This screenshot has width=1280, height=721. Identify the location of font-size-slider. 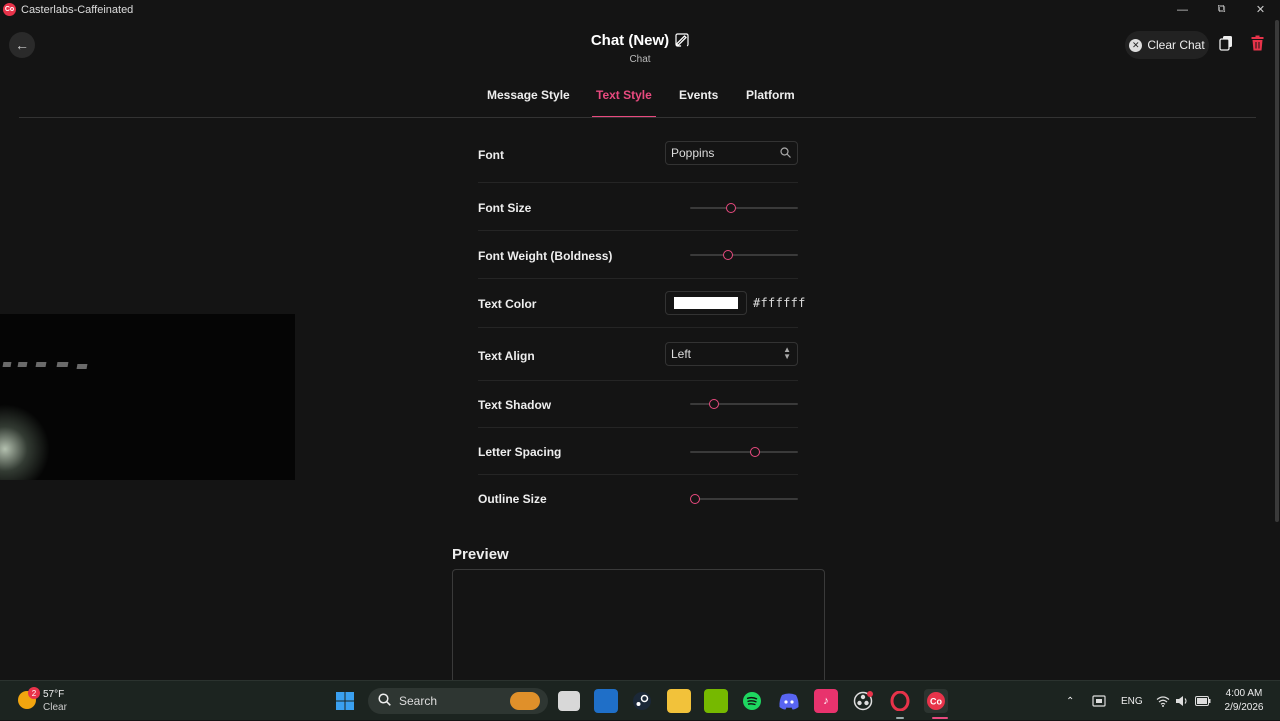
(744, 208).